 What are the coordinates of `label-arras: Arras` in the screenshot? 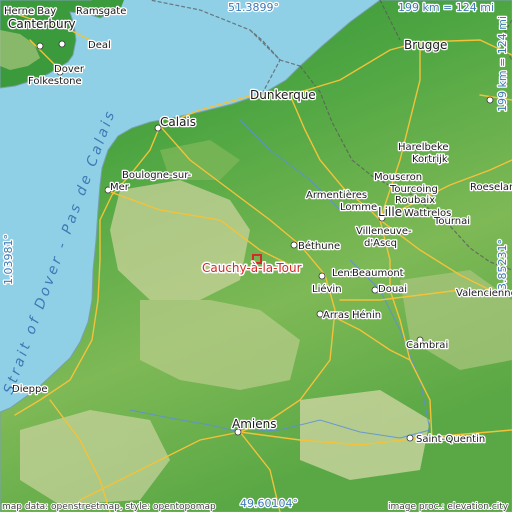 It's located at (336, 315).